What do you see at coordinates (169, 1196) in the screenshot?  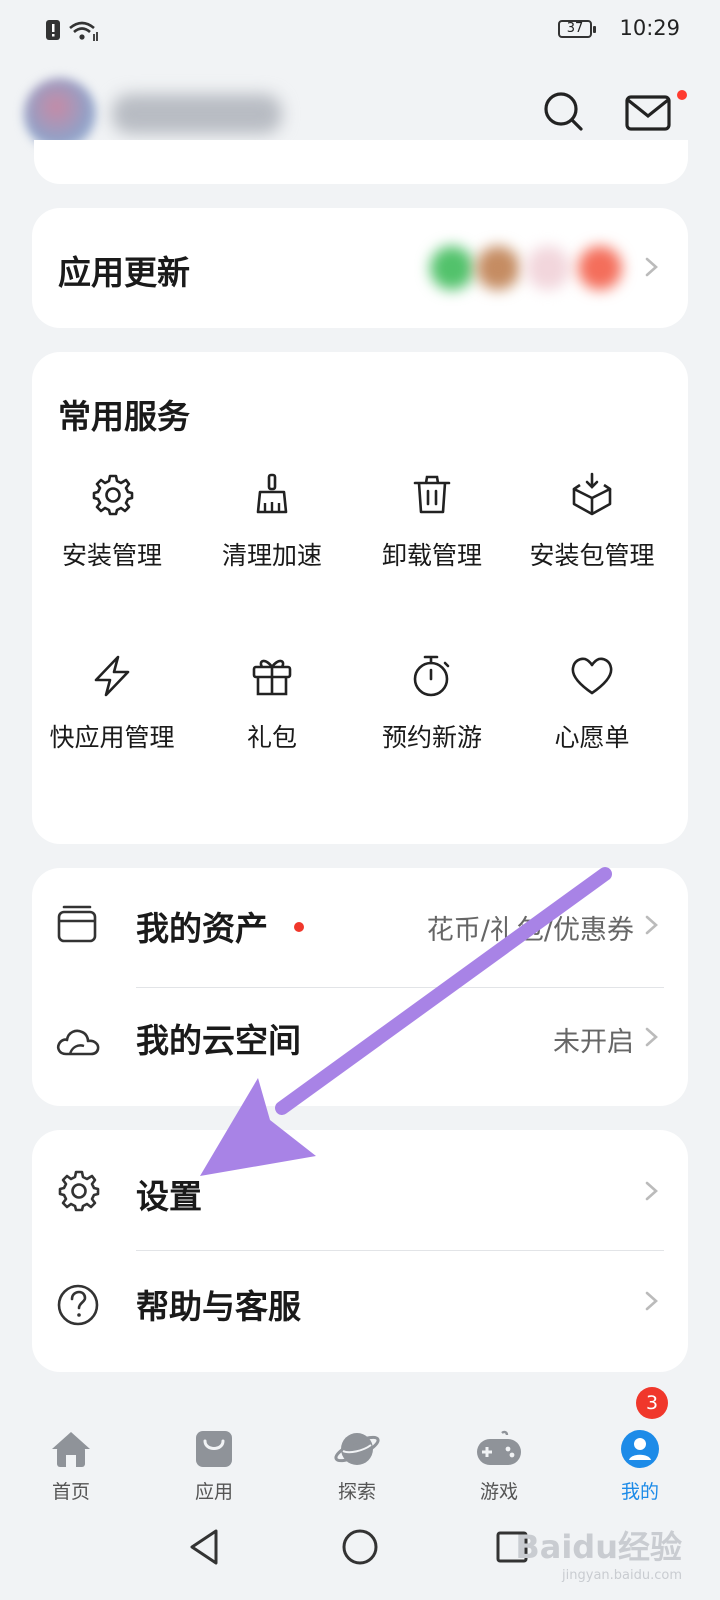 I see `settings-label: 设置` at bounding box center [169, 1196].